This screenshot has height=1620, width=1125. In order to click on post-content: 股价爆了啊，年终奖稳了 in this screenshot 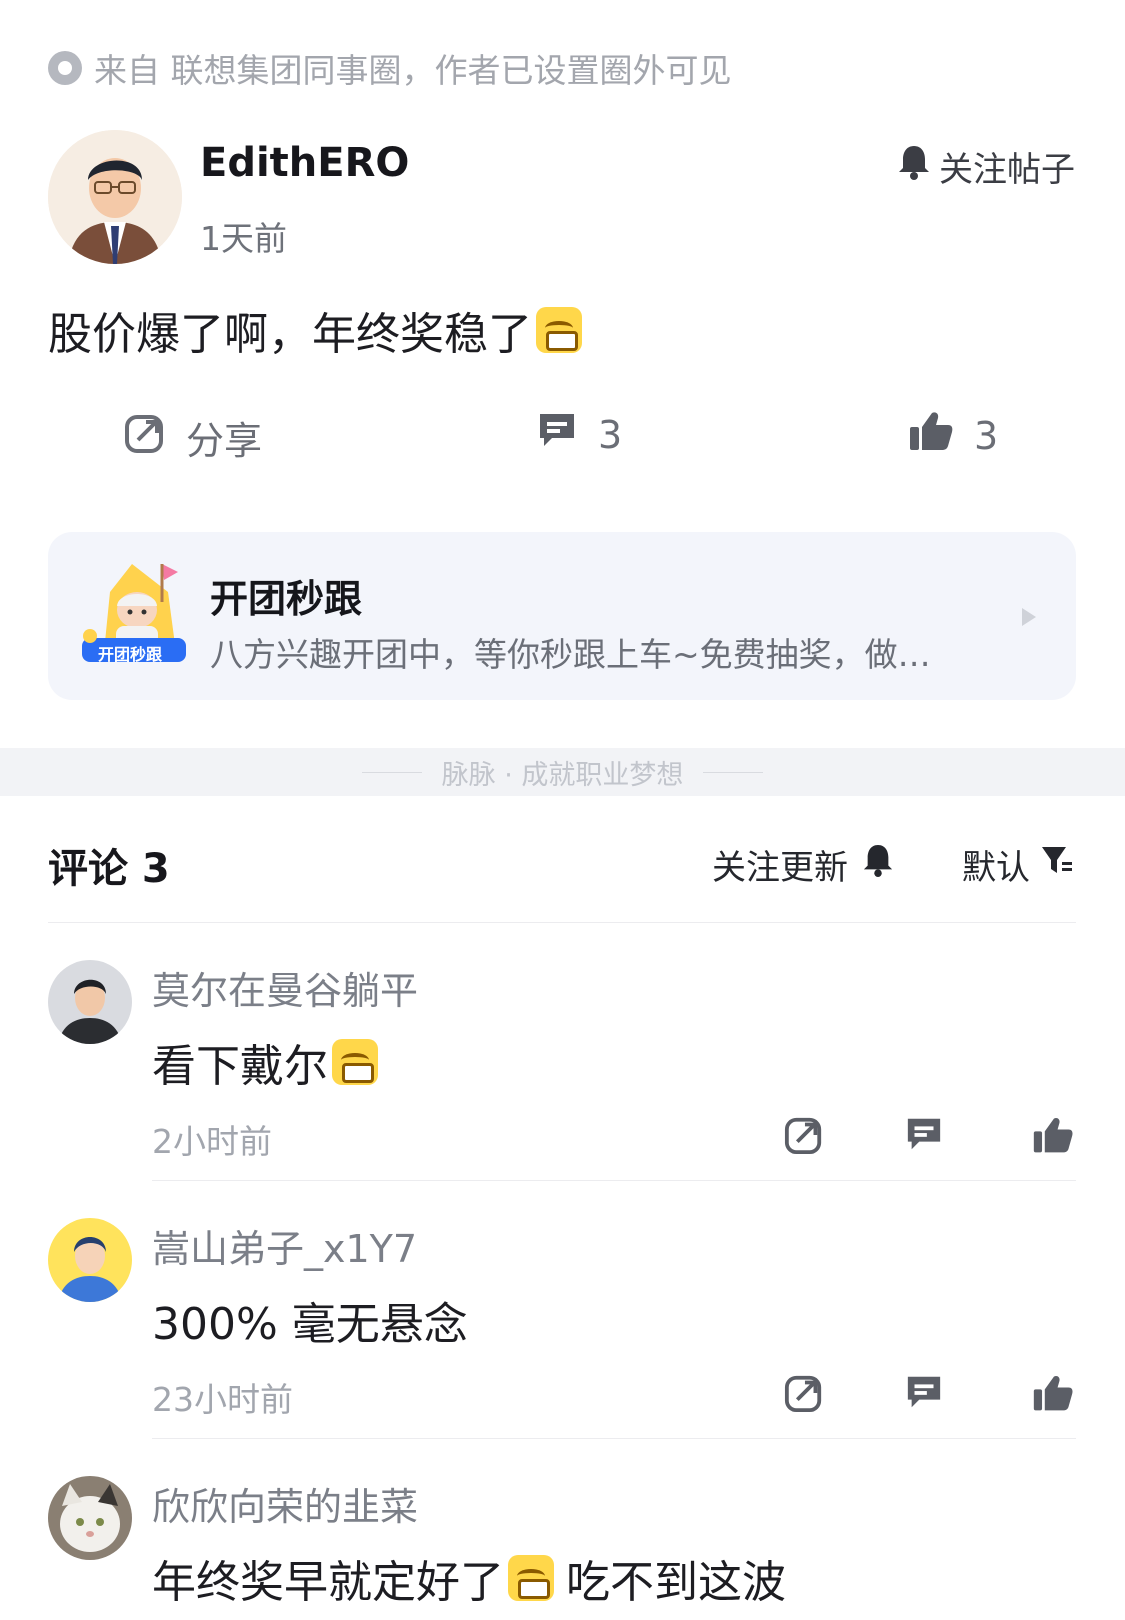, I will do `click(315, 330)`.